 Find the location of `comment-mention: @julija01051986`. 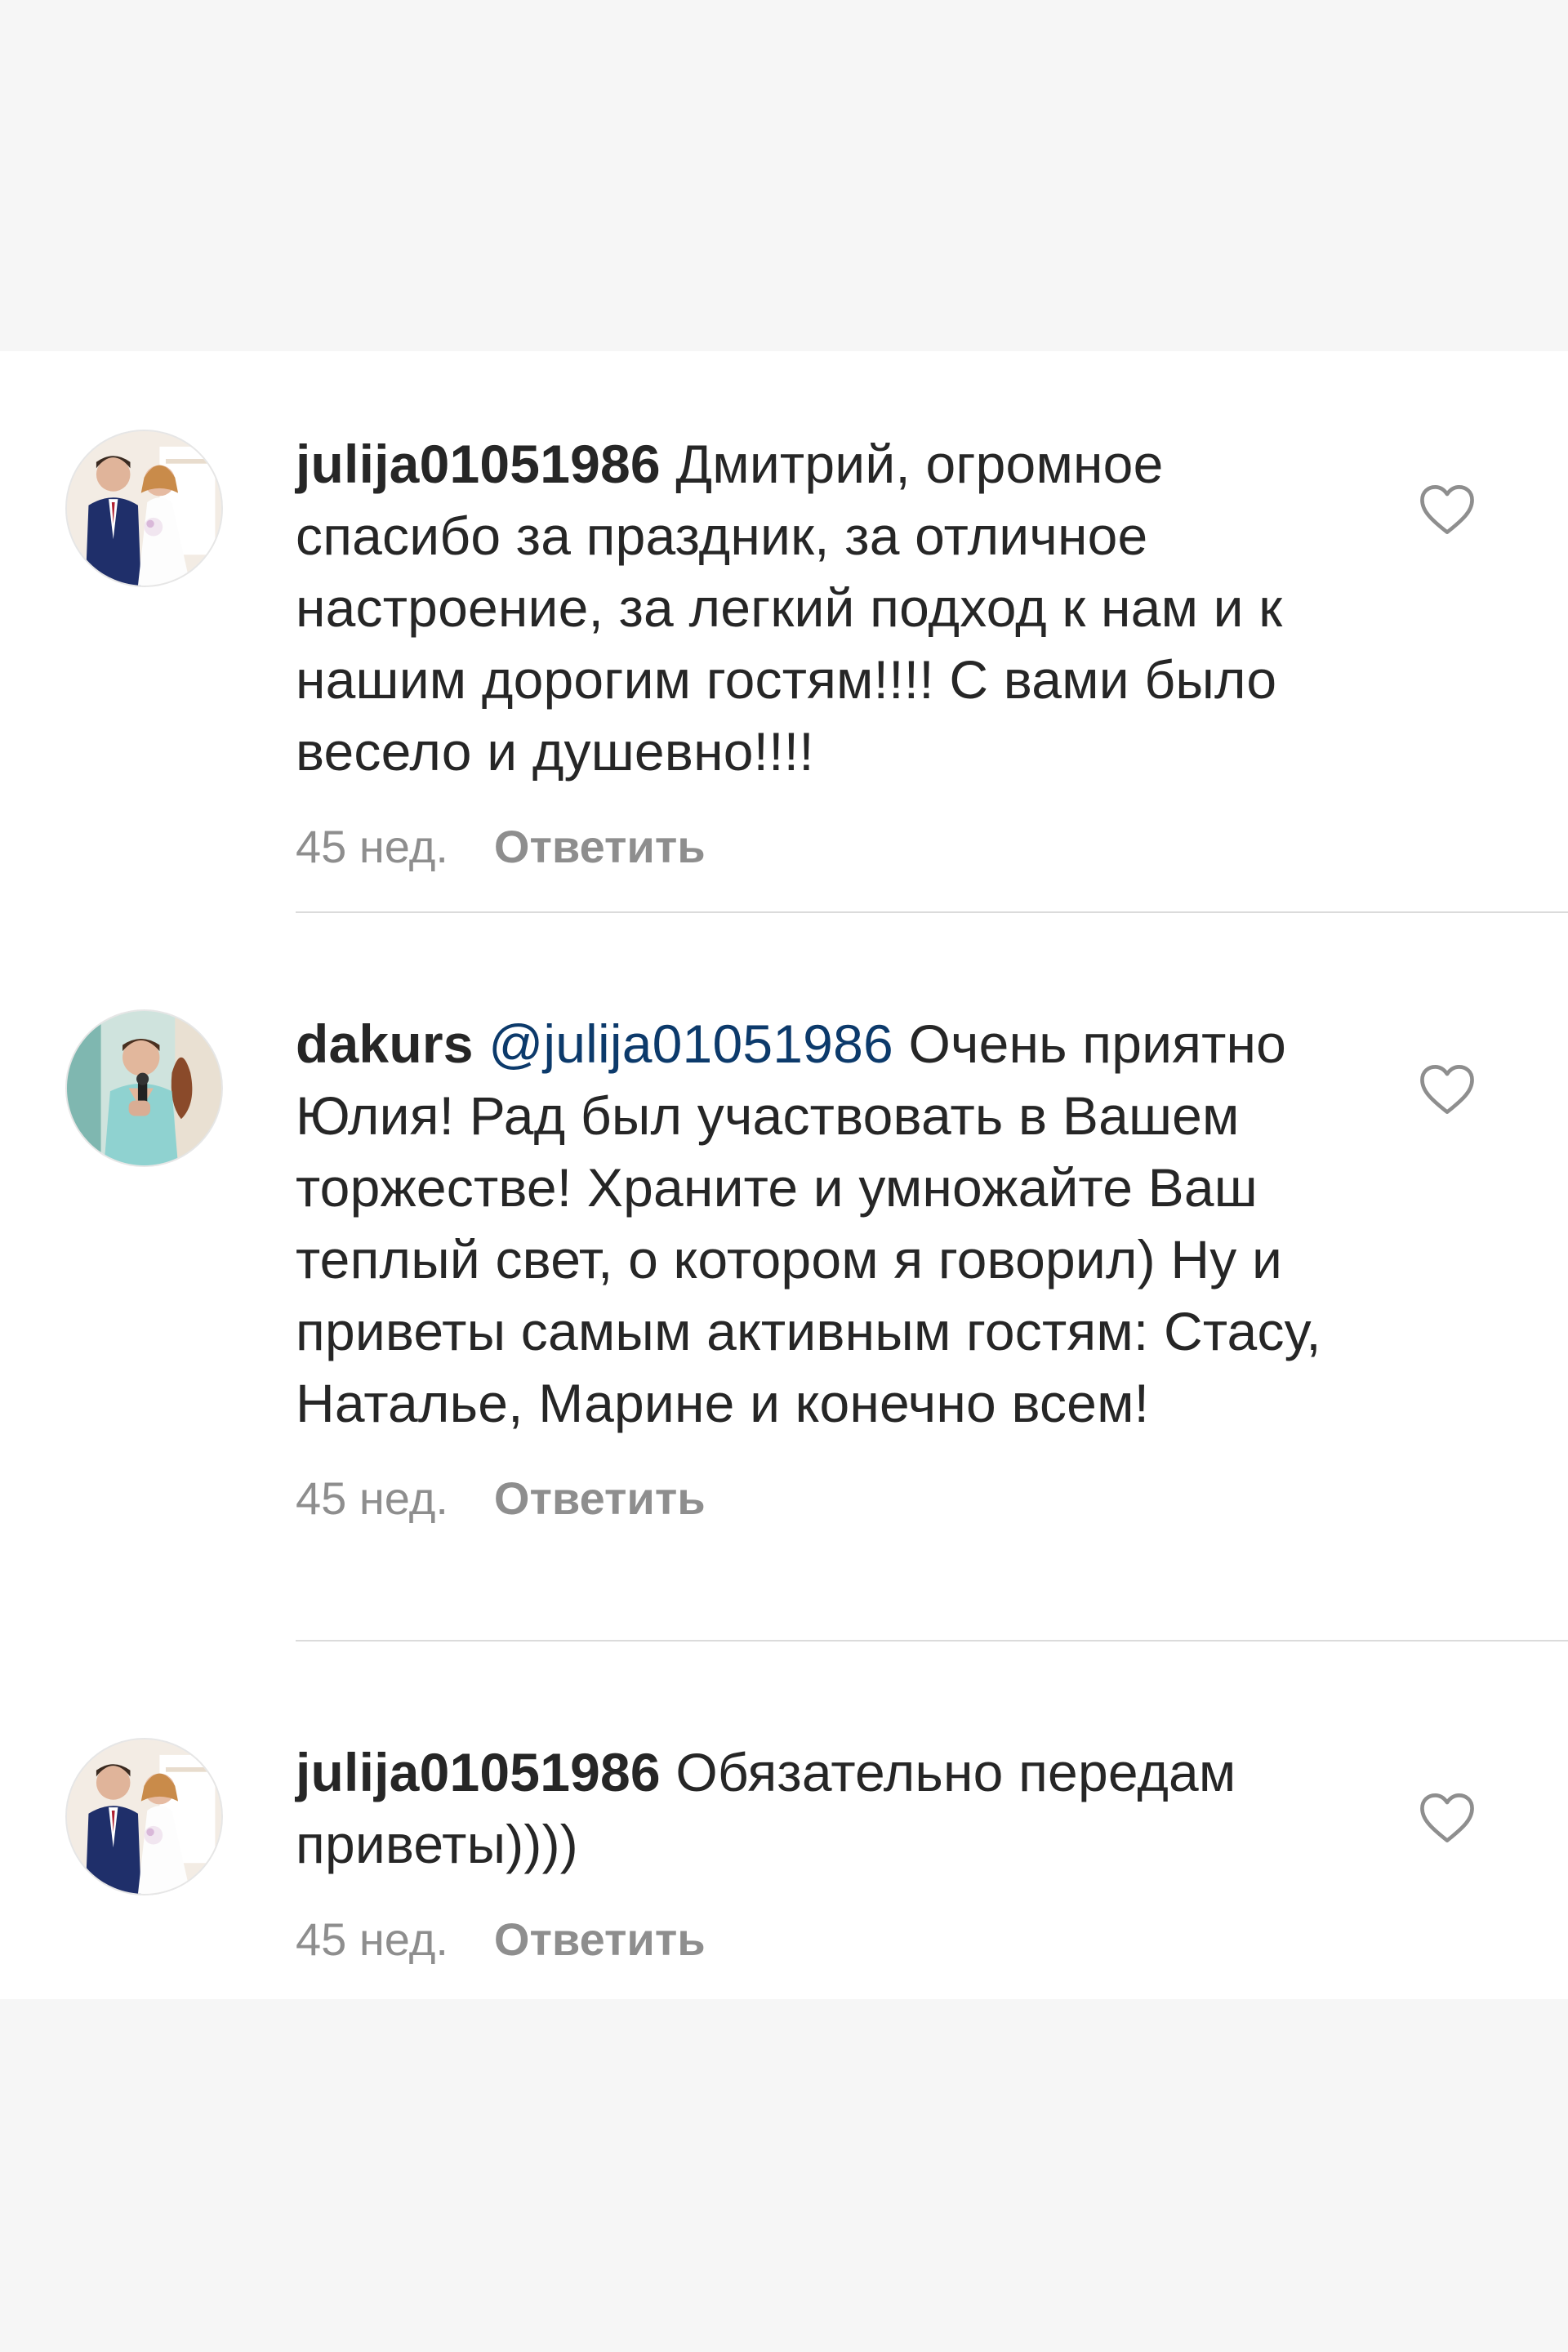

comment-mention: @julija01051986 is located at coordinates (690, 1043).